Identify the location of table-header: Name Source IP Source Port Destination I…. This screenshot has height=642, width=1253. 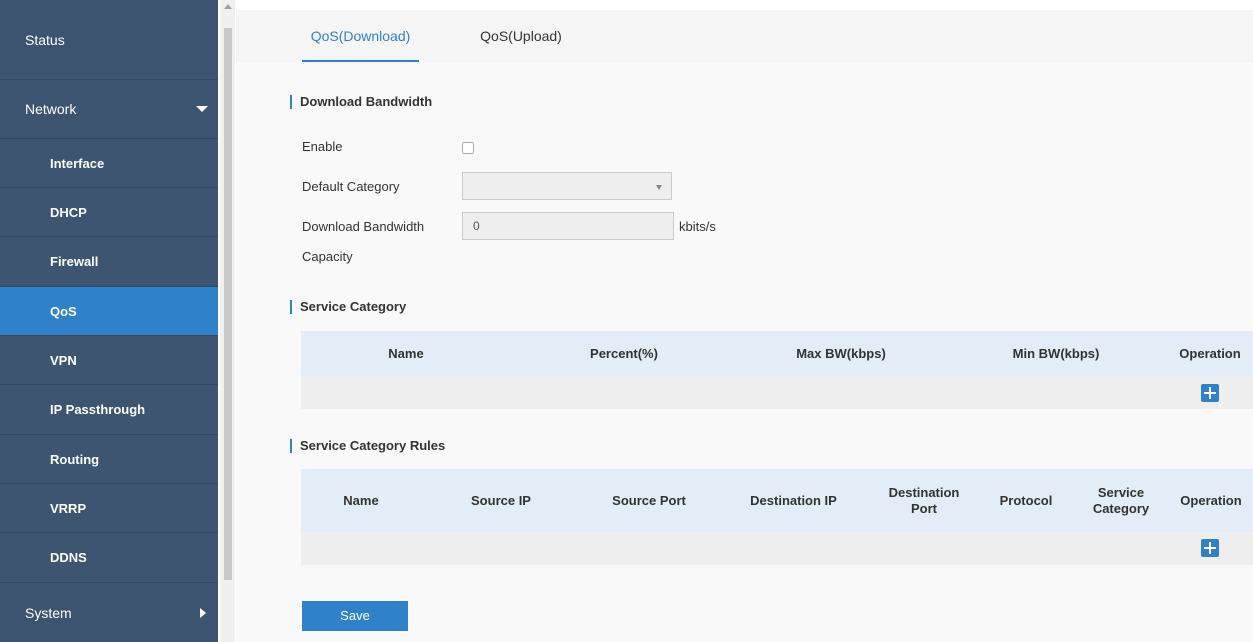
(777, 500).